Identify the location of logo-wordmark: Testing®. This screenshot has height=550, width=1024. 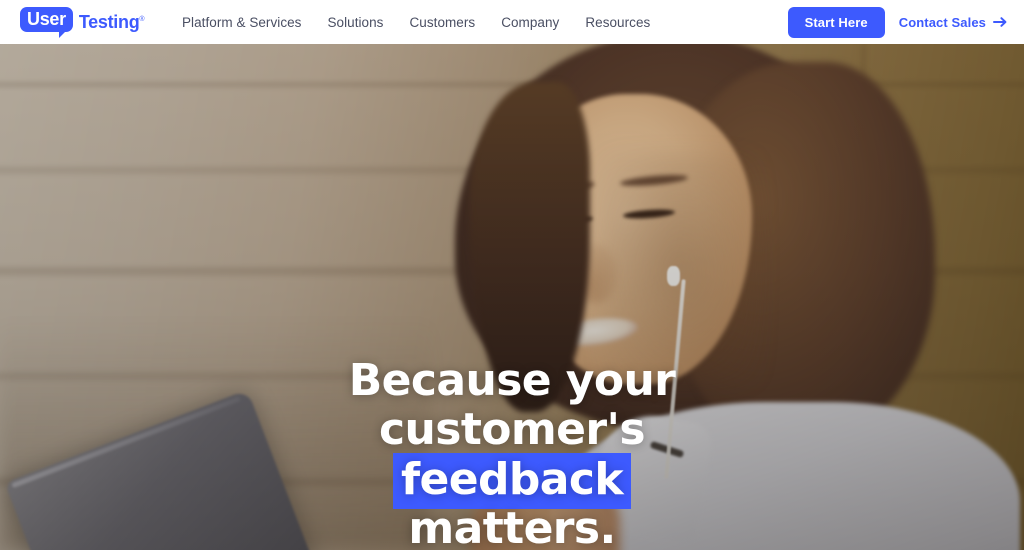
(111, 21).